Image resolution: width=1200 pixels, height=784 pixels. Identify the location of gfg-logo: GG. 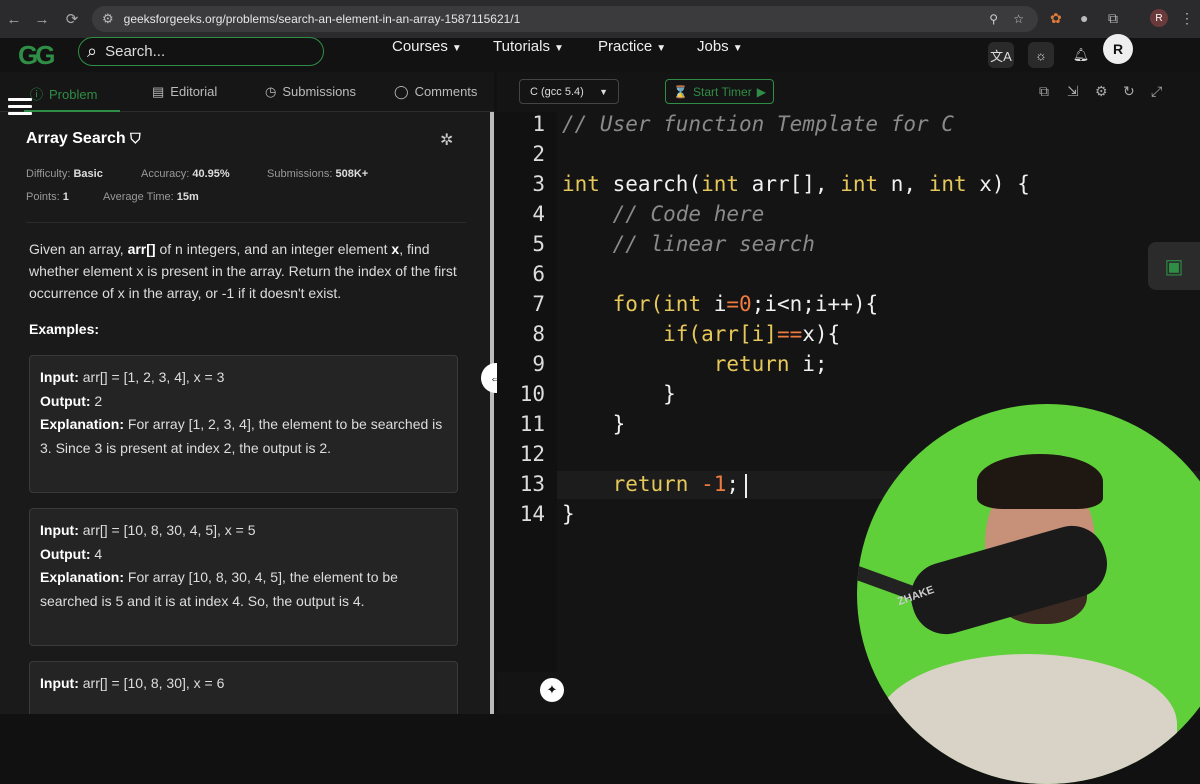
(36, 55).